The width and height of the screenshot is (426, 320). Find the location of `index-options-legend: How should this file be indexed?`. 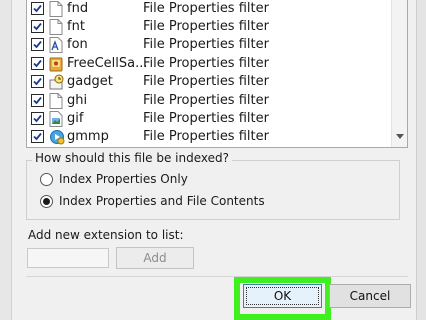

index-options-legend: How should this file be indexed? is located at coordinates (132, 158).